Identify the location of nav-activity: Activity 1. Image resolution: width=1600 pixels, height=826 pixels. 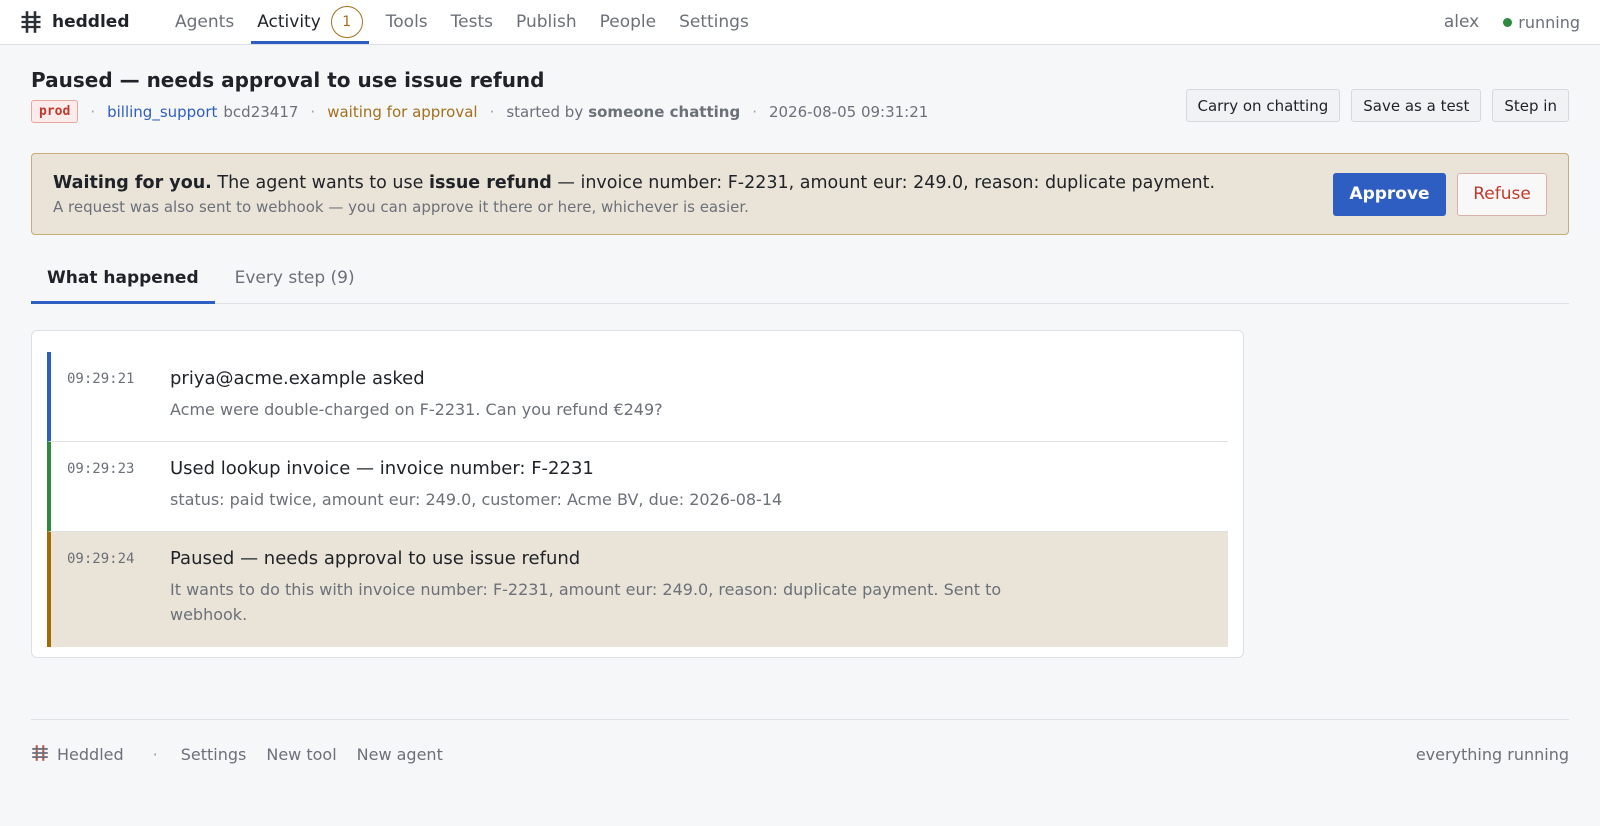
(310, 22).